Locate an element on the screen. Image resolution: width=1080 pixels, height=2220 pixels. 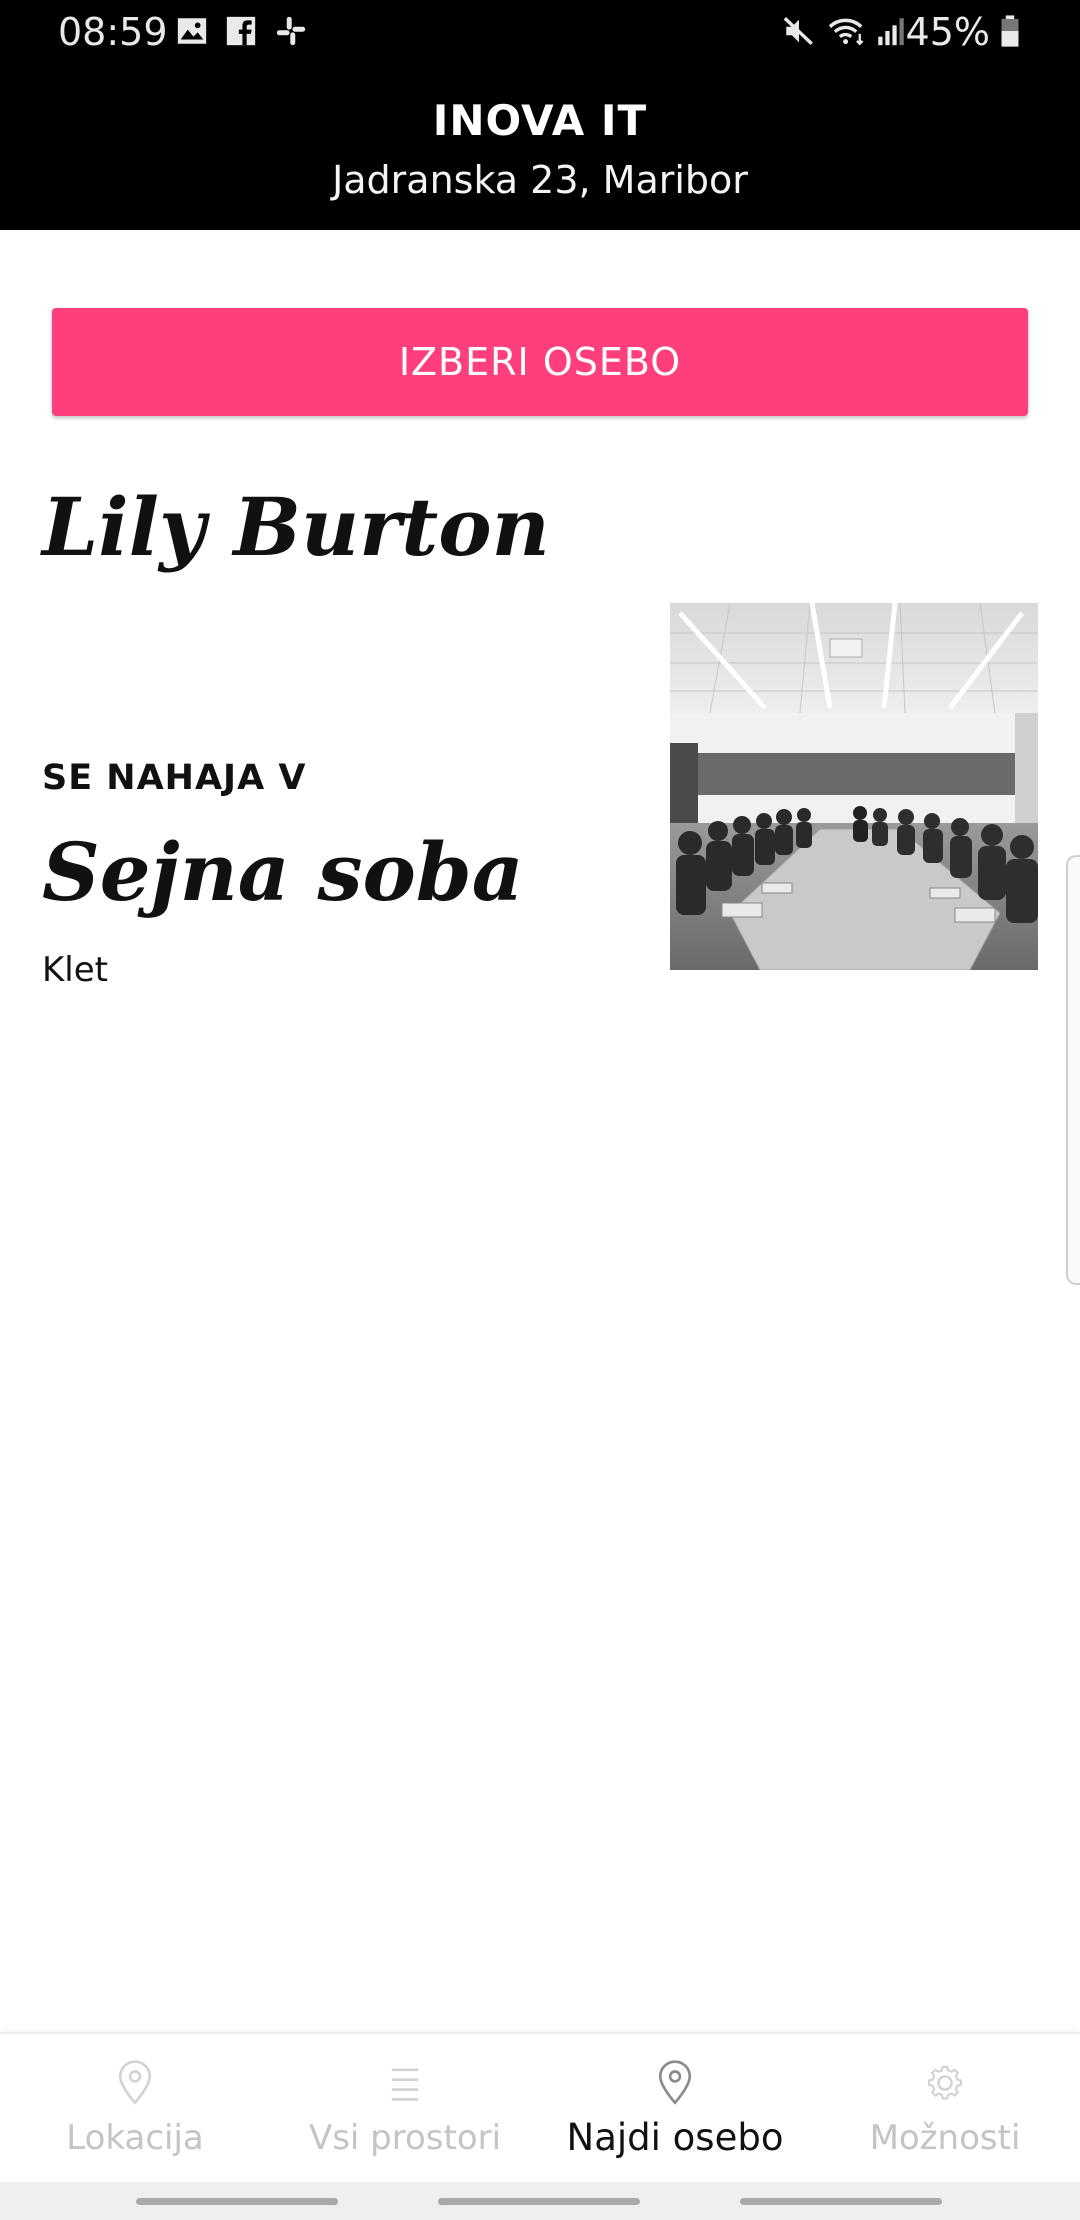
gear-icon is located at coordinates (945, 2082).